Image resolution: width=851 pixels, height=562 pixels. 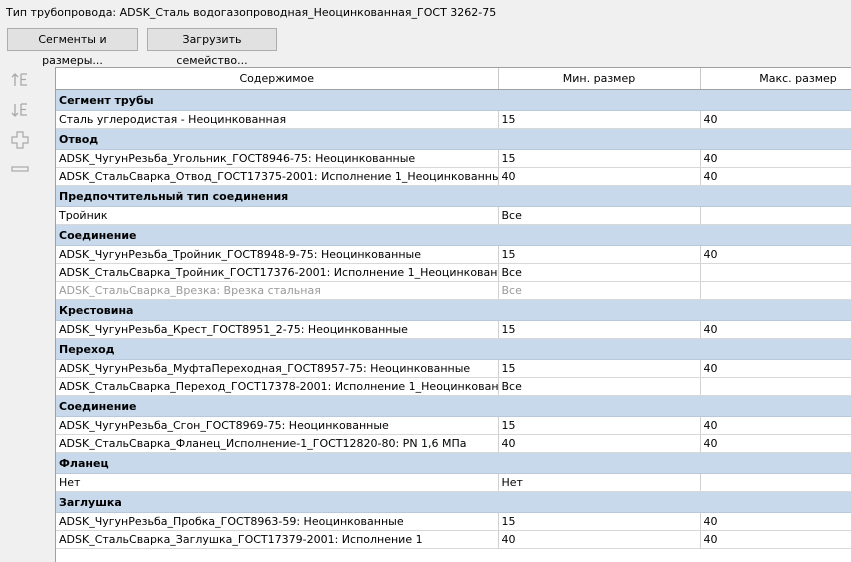 I want to click on table-row: Тройник Все, so click(x=453, y=215).